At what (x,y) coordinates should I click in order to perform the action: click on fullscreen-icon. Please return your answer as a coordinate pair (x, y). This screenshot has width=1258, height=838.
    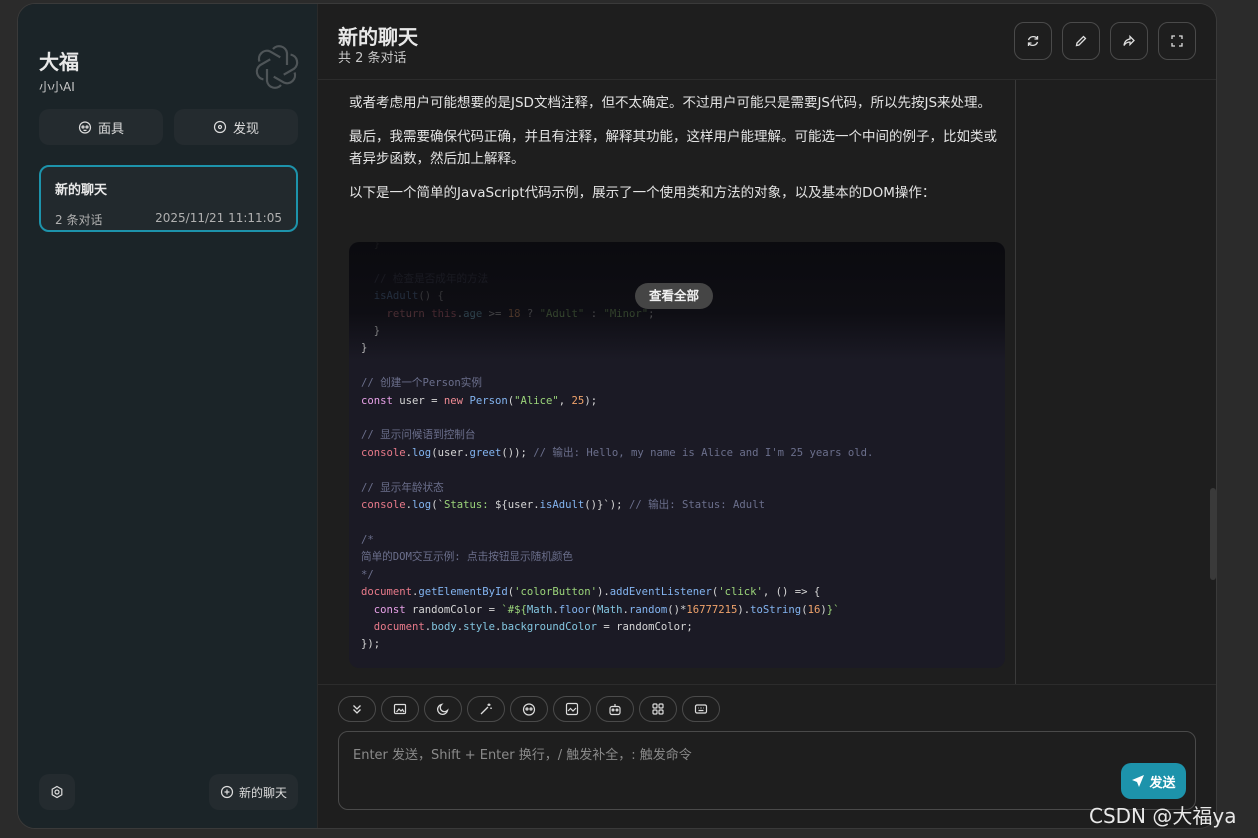
    Looking at the image, I should click on (1177, 41).